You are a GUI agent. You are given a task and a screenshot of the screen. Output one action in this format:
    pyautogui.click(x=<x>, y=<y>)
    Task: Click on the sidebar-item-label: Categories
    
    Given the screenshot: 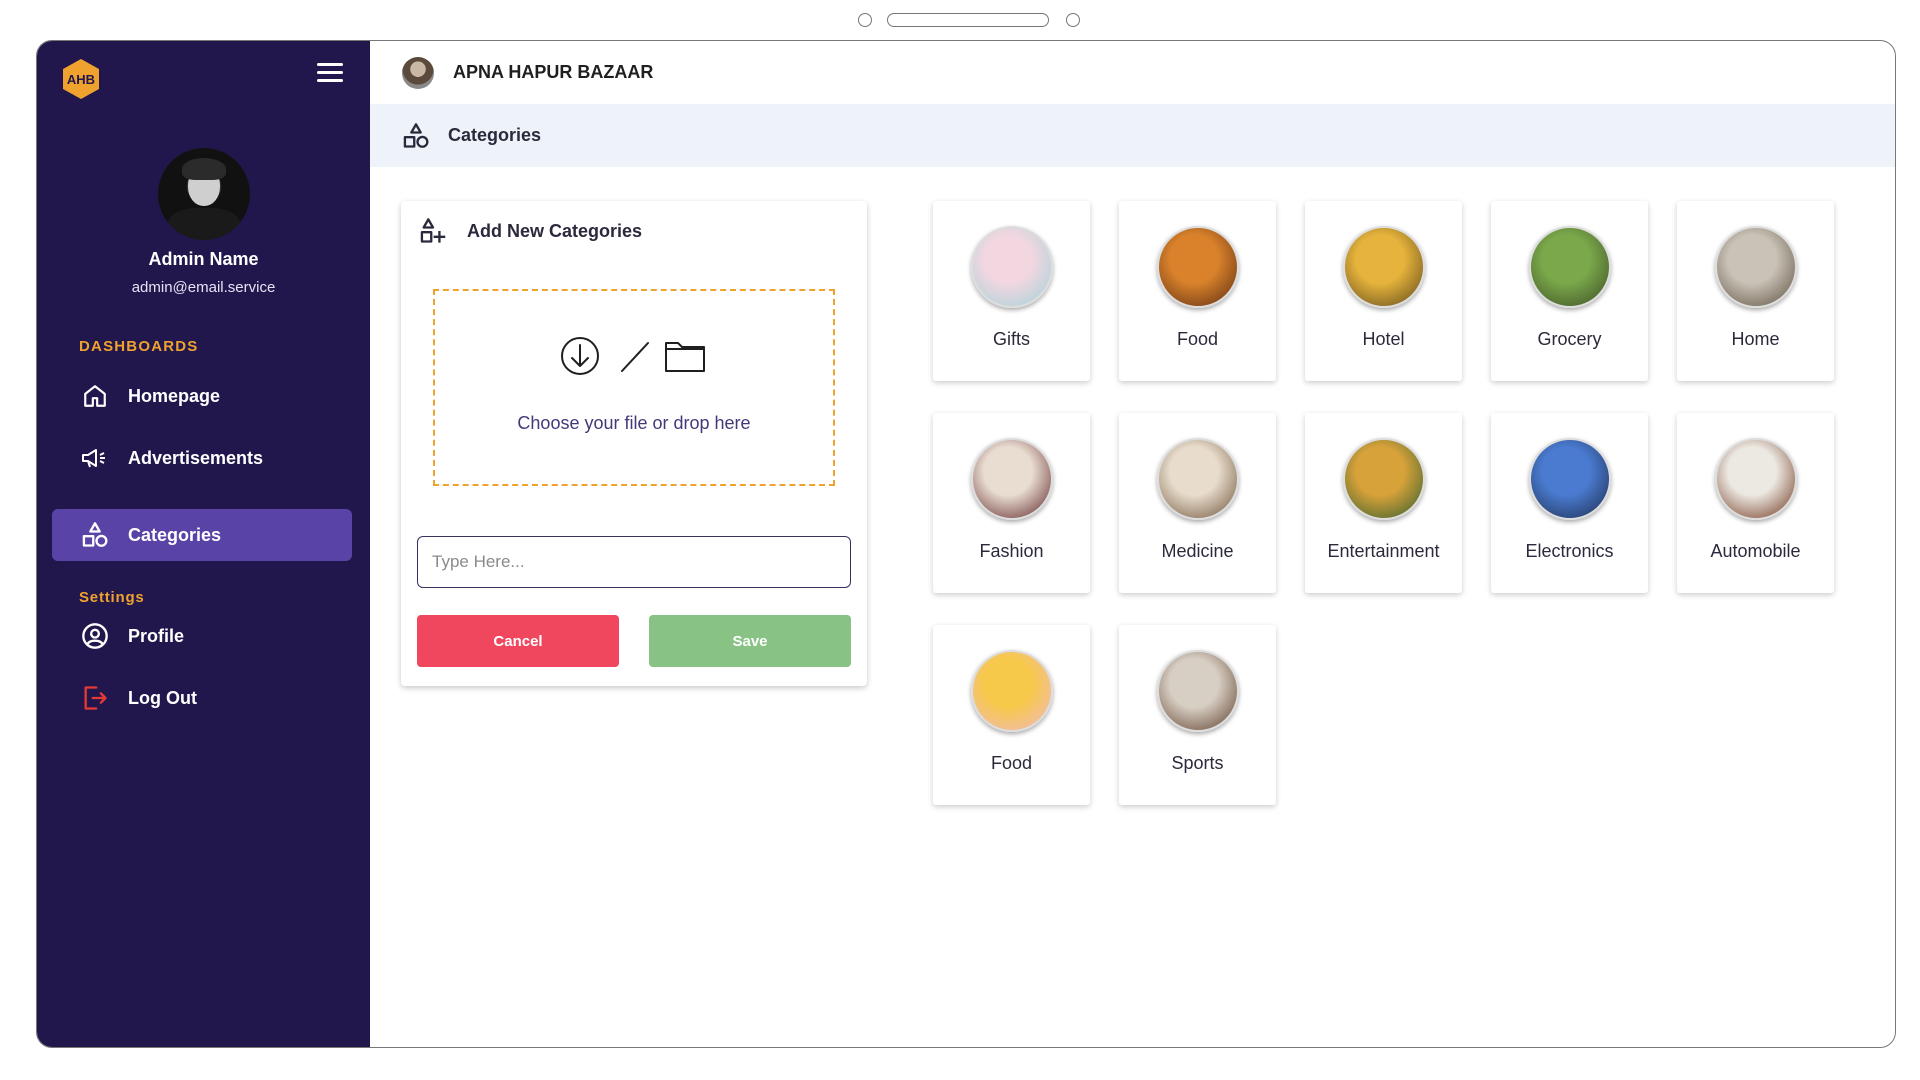 What is the action you would take?
    pyautogui.click(x=175, y=534)
    